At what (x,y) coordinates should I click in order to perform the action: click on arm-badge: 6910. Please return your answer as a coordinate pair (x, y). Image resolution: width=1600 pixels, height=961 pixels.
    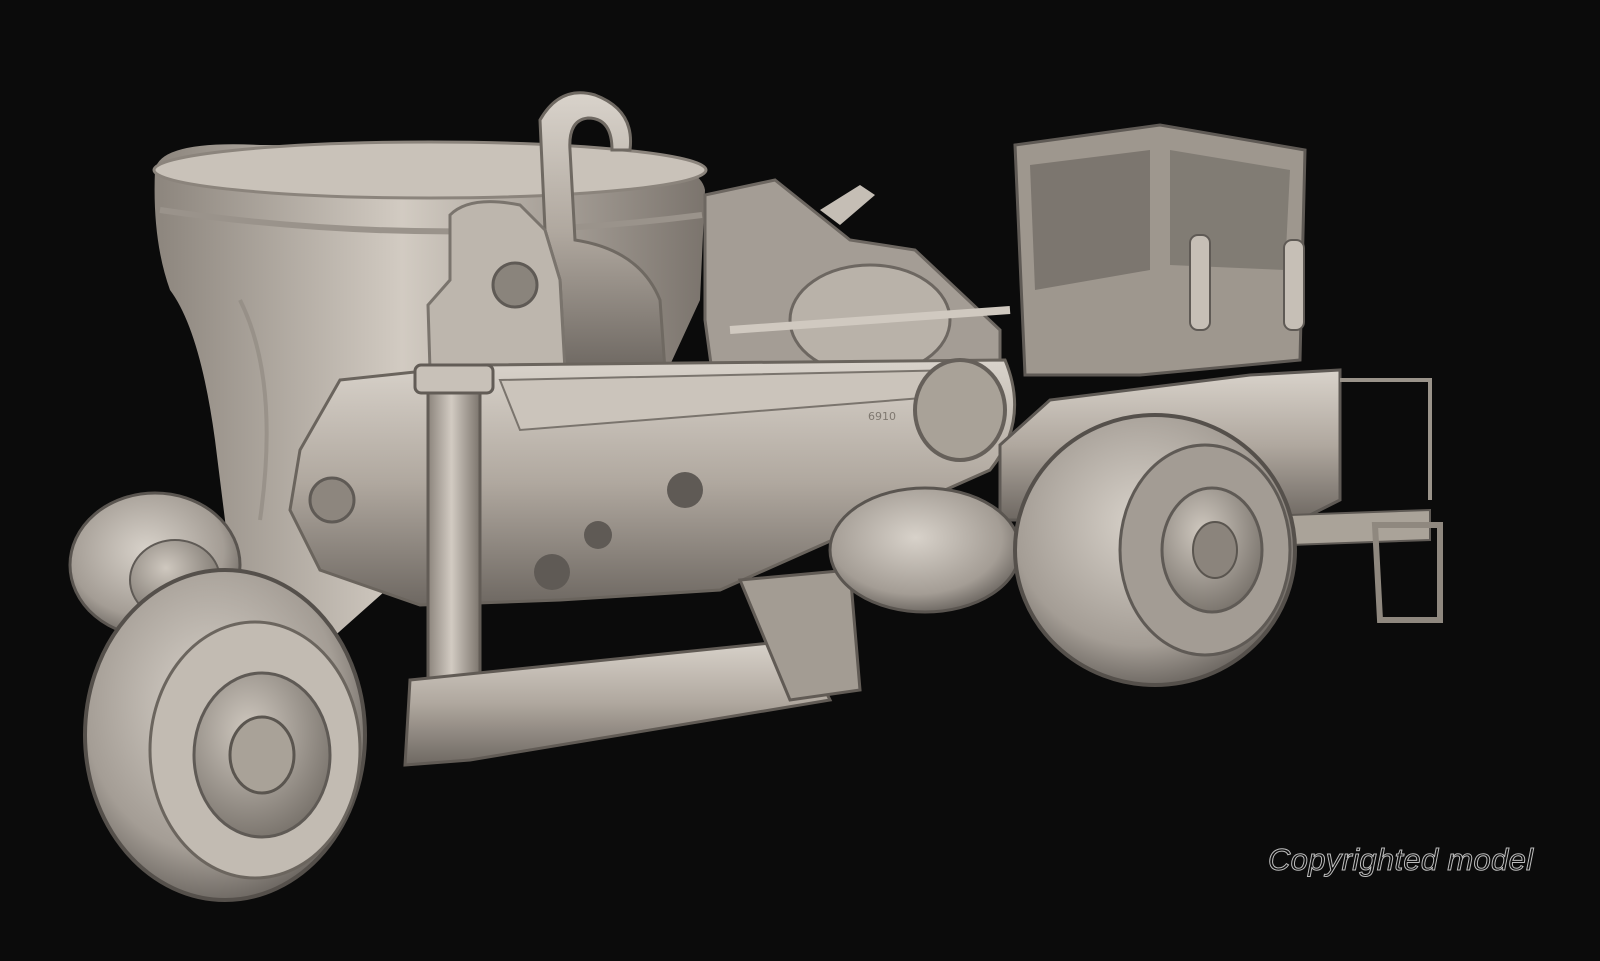
    Looking at the image, I should click on (882, 416).